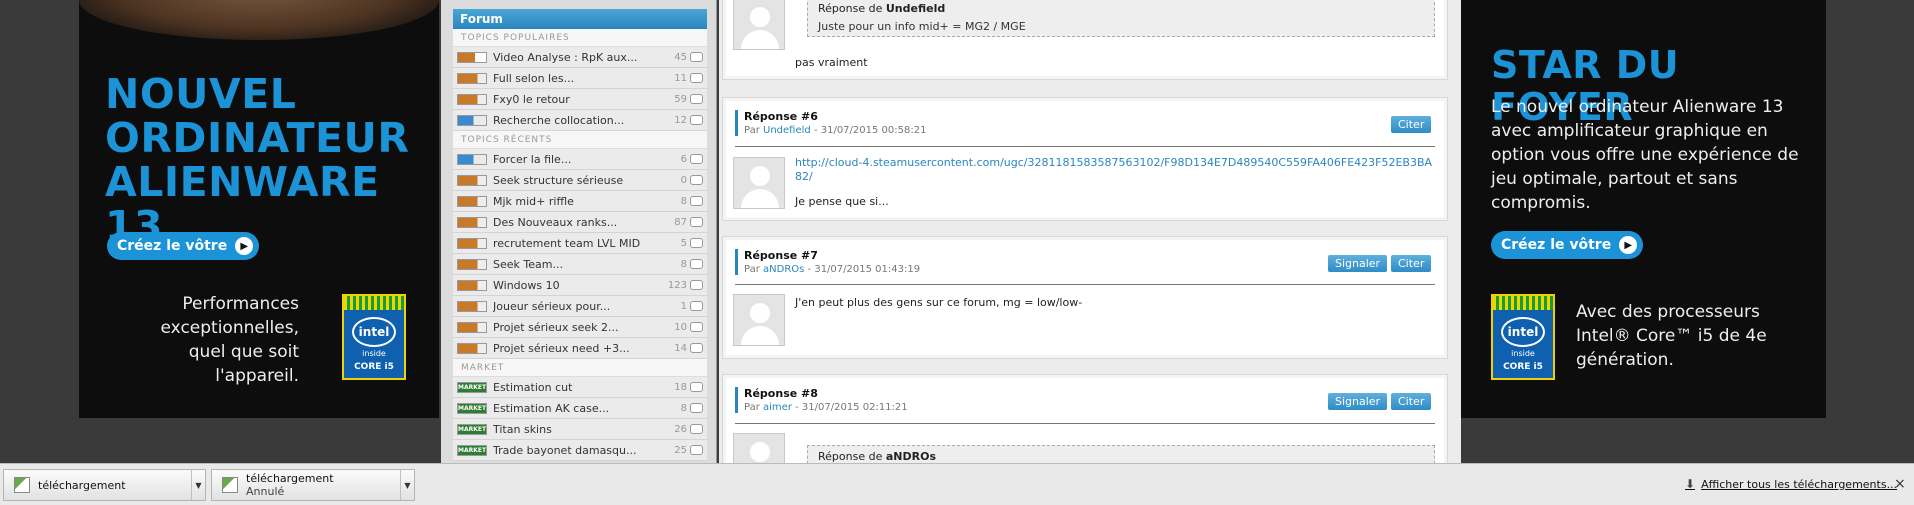  I want to click on sidebar-topic-item: Seek structure sérieuse 0, so click(580, 180).